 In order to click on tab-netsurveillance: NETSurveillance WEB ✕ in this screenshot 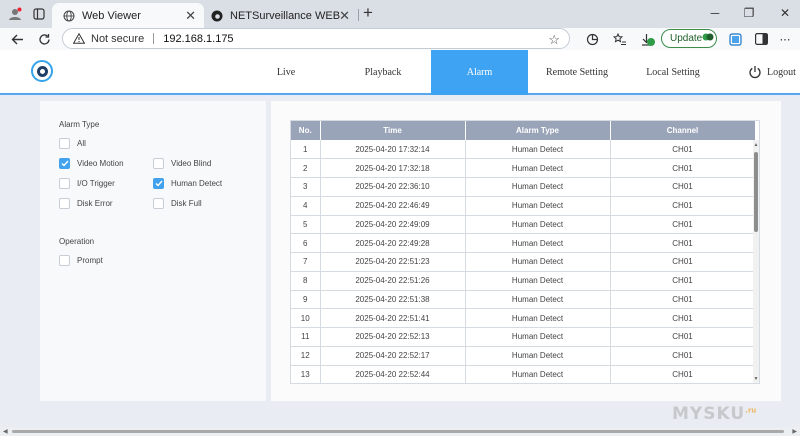, I will do `click(279, 15)`.